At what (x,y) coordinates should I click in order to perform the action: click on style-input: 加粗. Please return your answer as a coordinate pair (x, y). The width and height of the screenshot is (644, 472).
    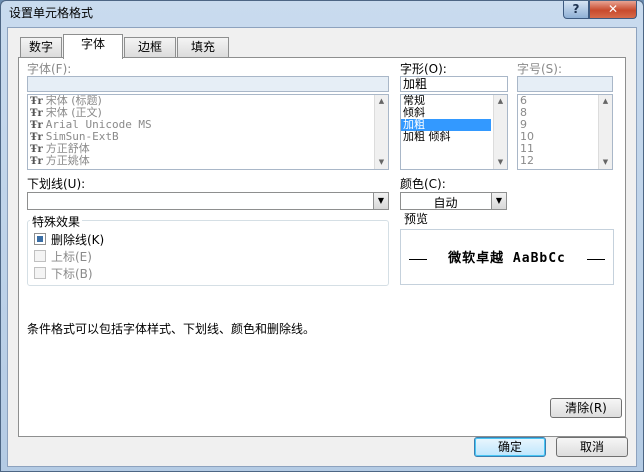
    Looking at the image, I should click on (454, 84).